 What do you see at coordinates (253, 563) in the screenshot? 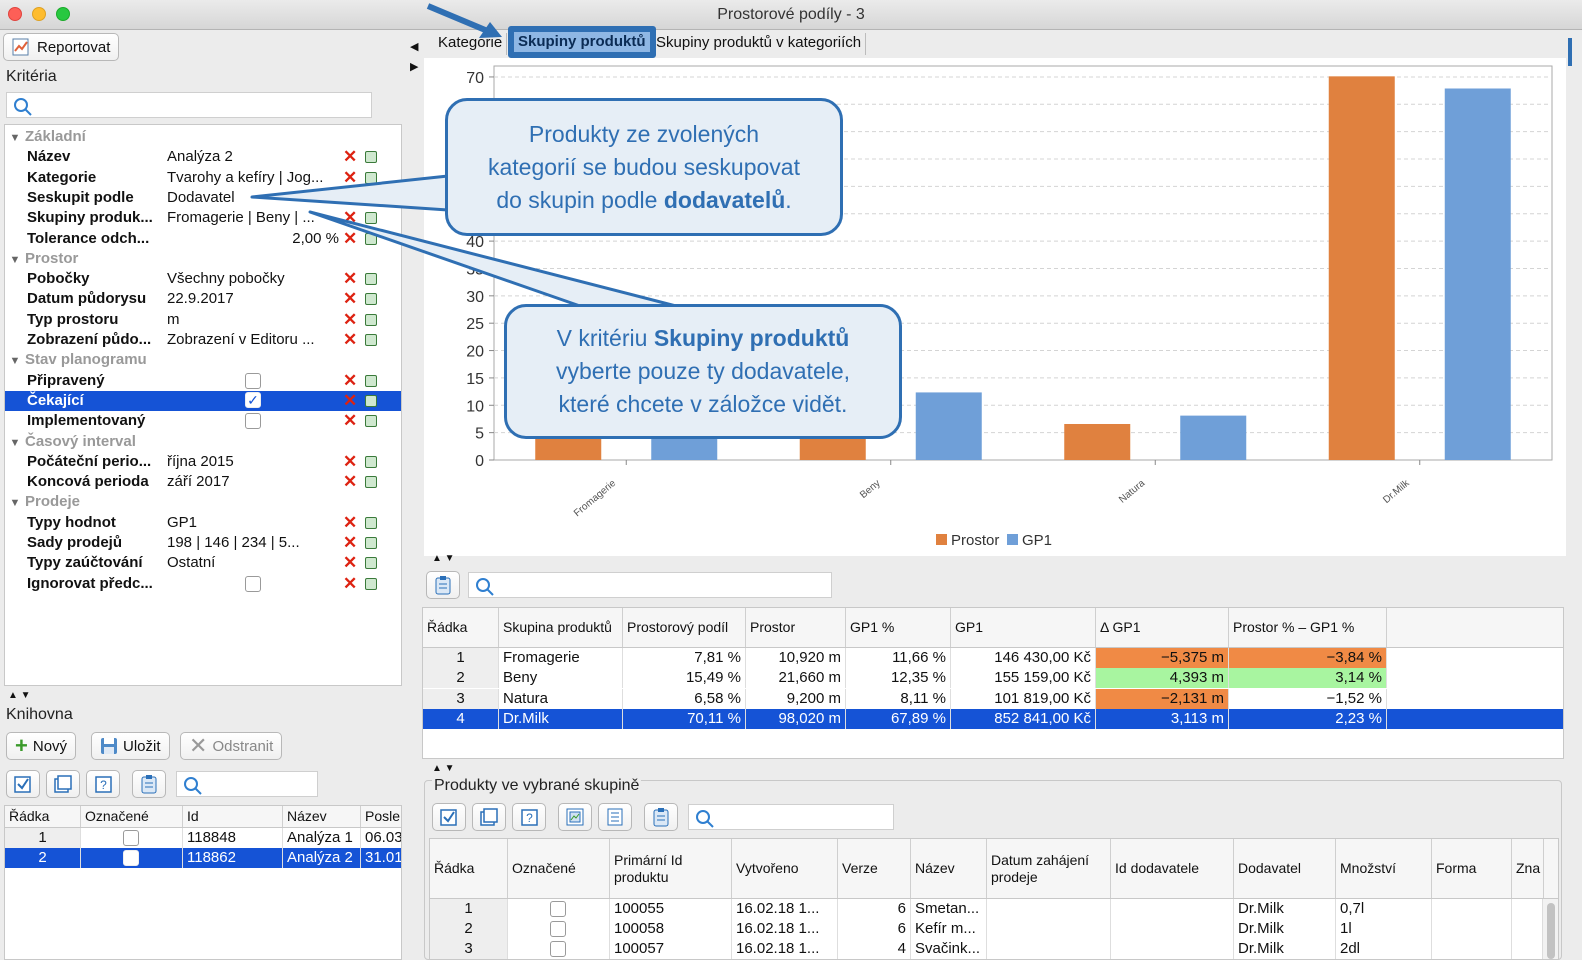
I see `criteria-value: Ostatní` at bounding box center [253, 563].